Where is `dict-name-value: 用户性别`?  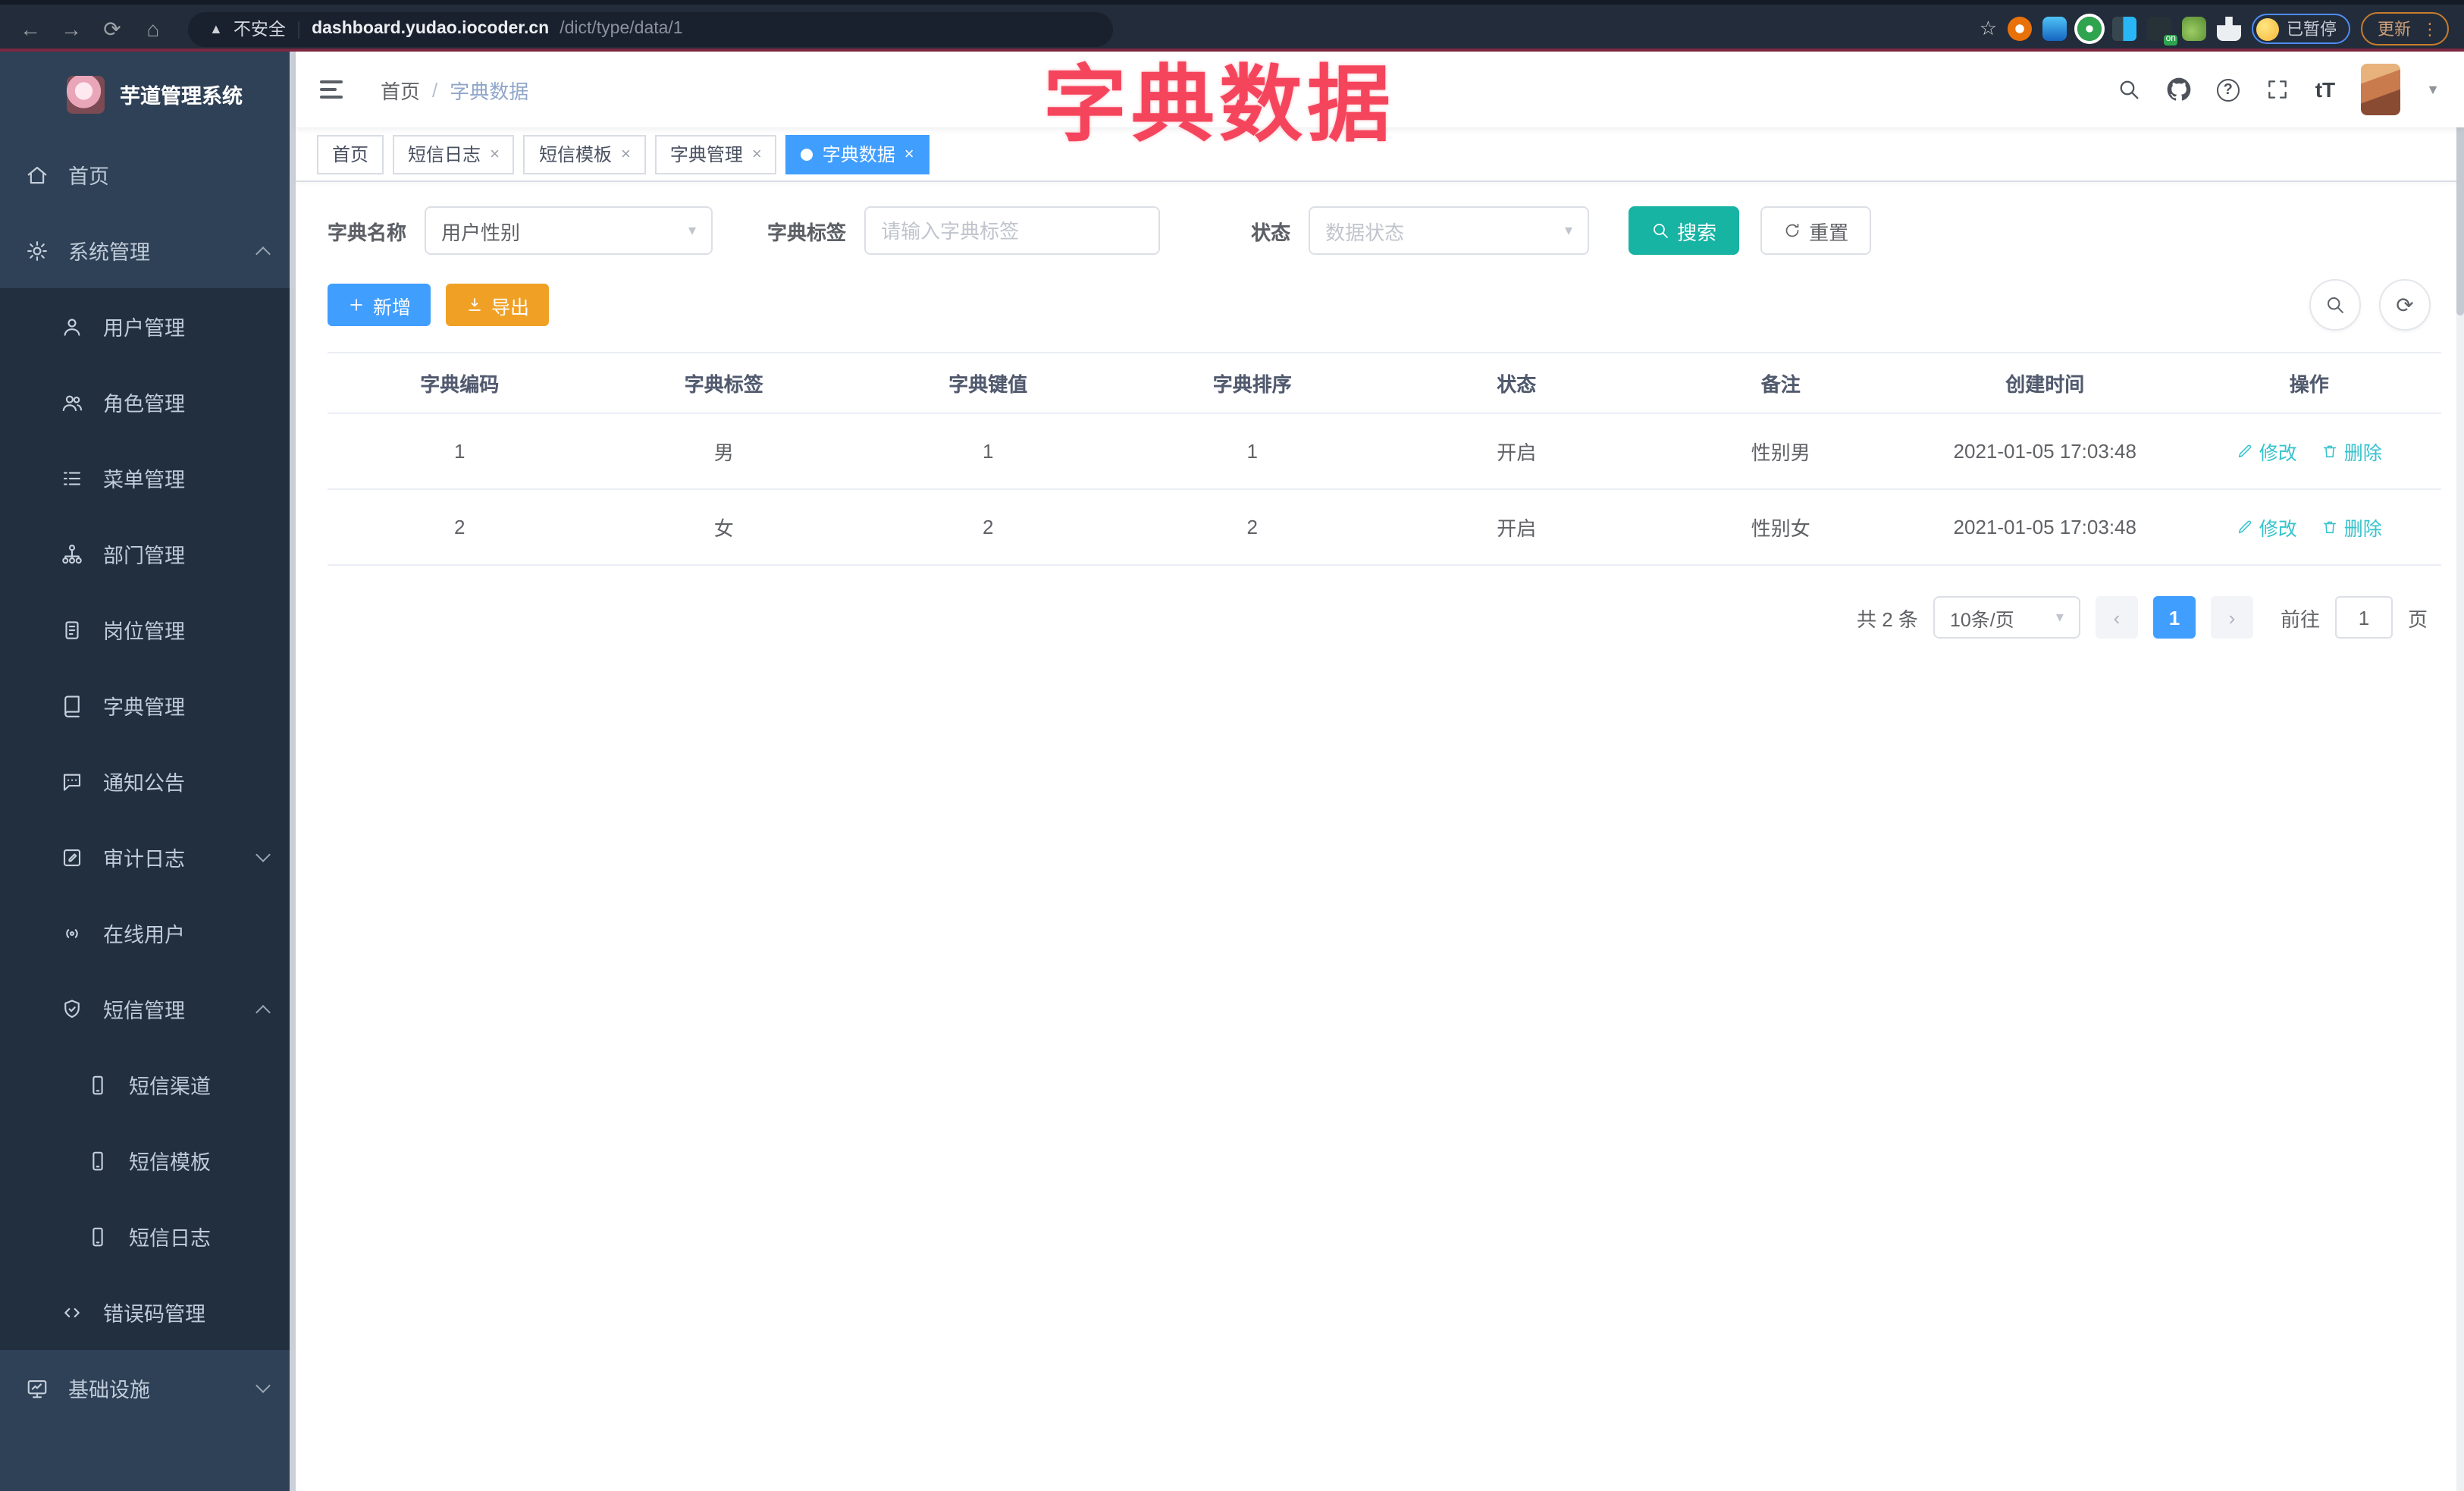
dict-name-value: 用户性别 is located at coordinates (481, 232).